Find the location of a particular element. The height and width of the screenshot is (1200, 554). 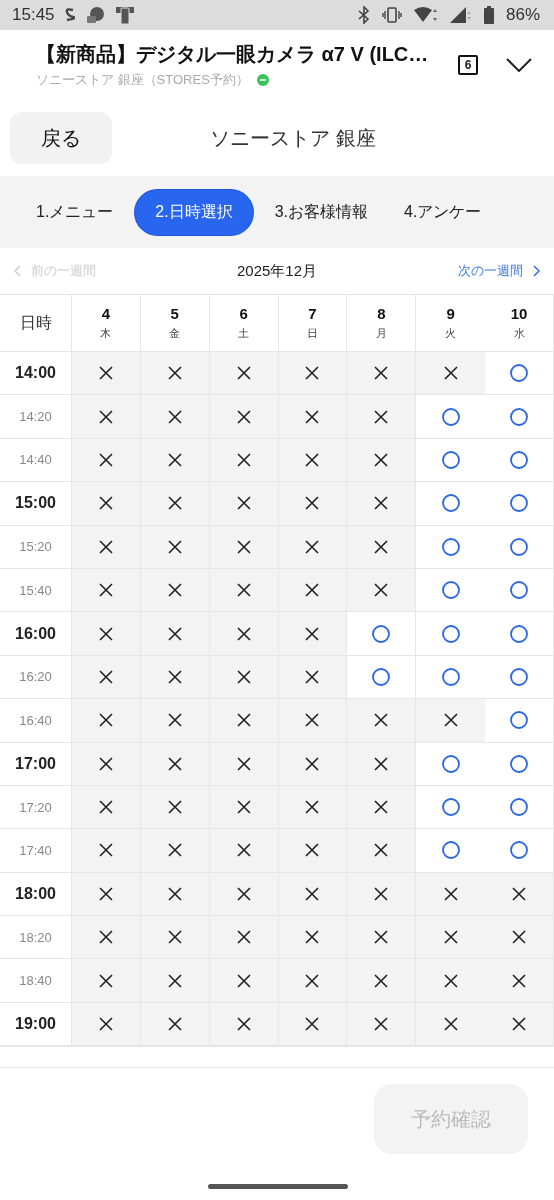

day-number: 5 is located at coordinates (174, 313).